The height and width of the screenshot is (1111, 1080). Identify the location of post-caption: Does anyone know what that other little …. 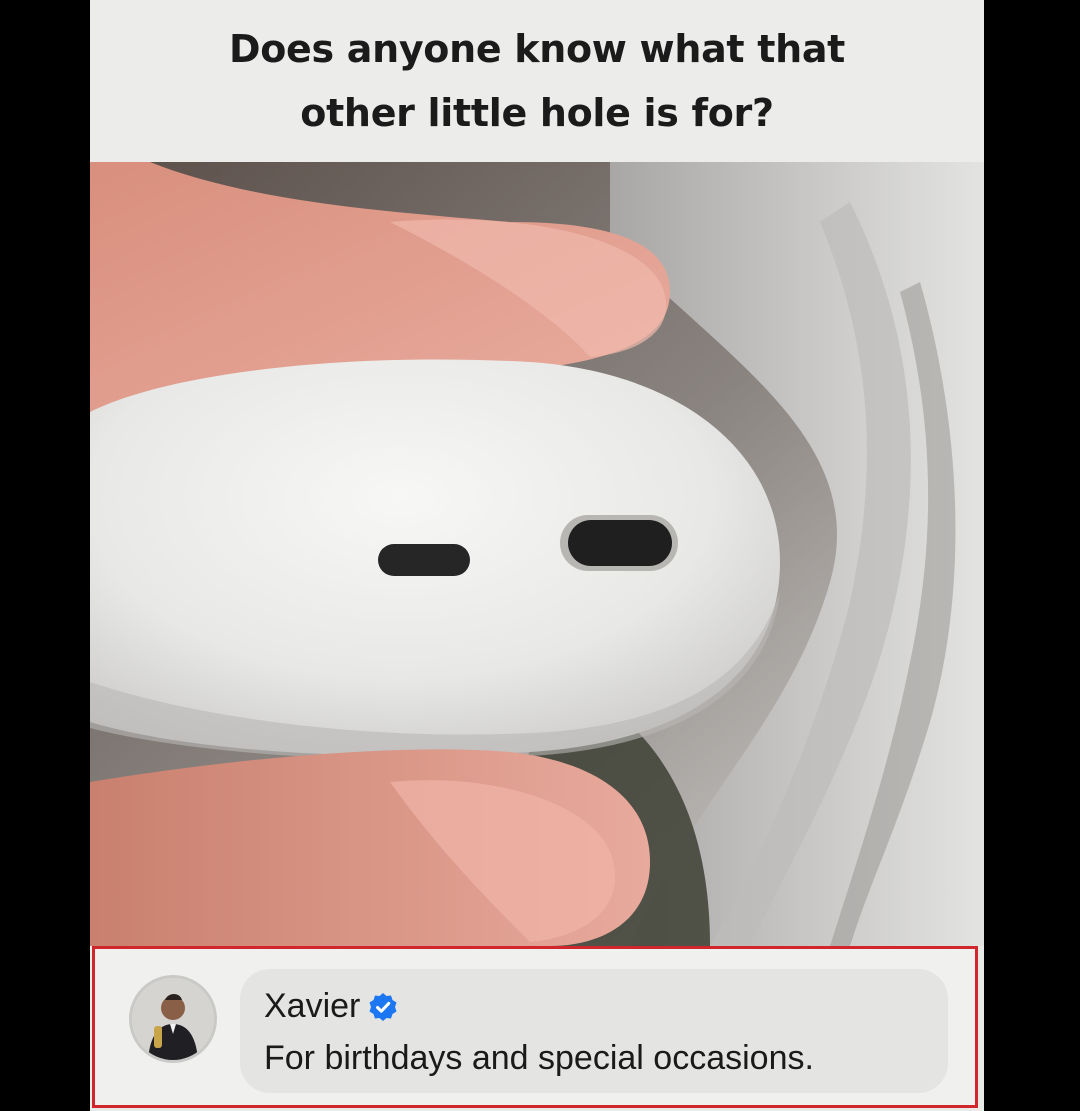
(537, 81).